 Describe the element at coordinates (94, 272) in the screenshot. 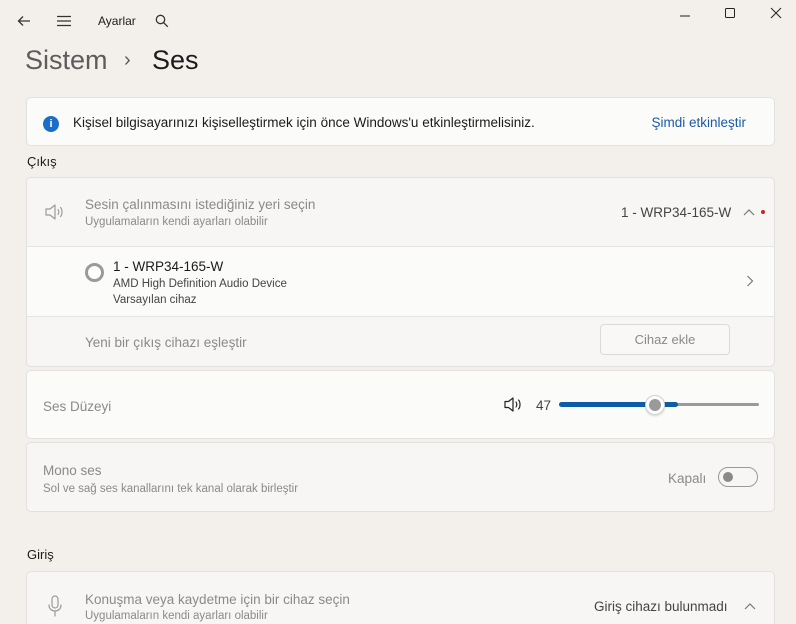

I see `device-radio` at that location.